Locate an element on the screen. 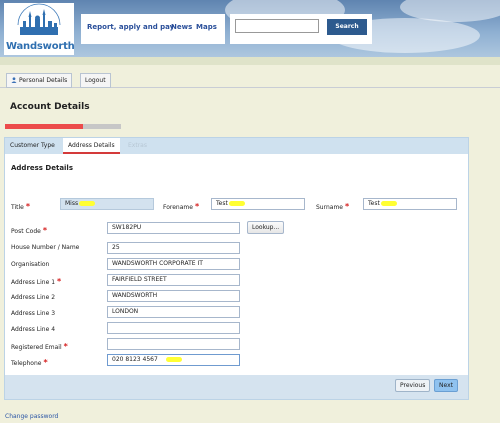 This screenshot has width=500, height=423. surname-label: Surname * is located at coordinates (333, 206).